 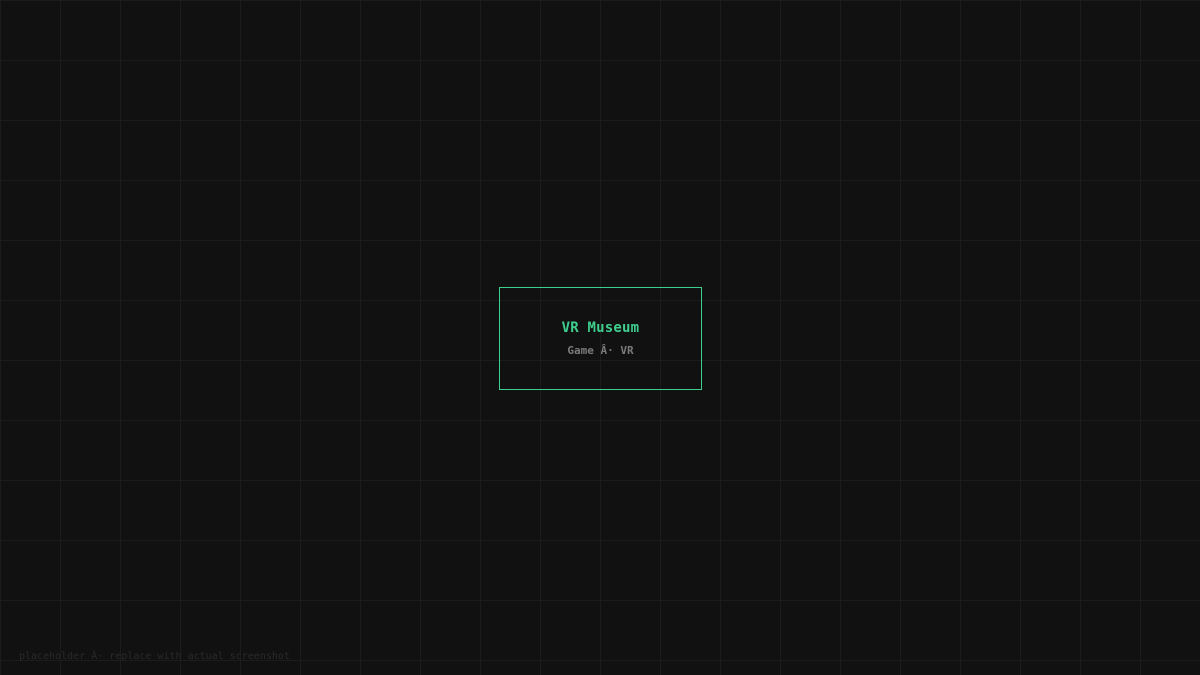 I want to click on card-subtitle: Game Â· VR, so click(x=600, y=350).